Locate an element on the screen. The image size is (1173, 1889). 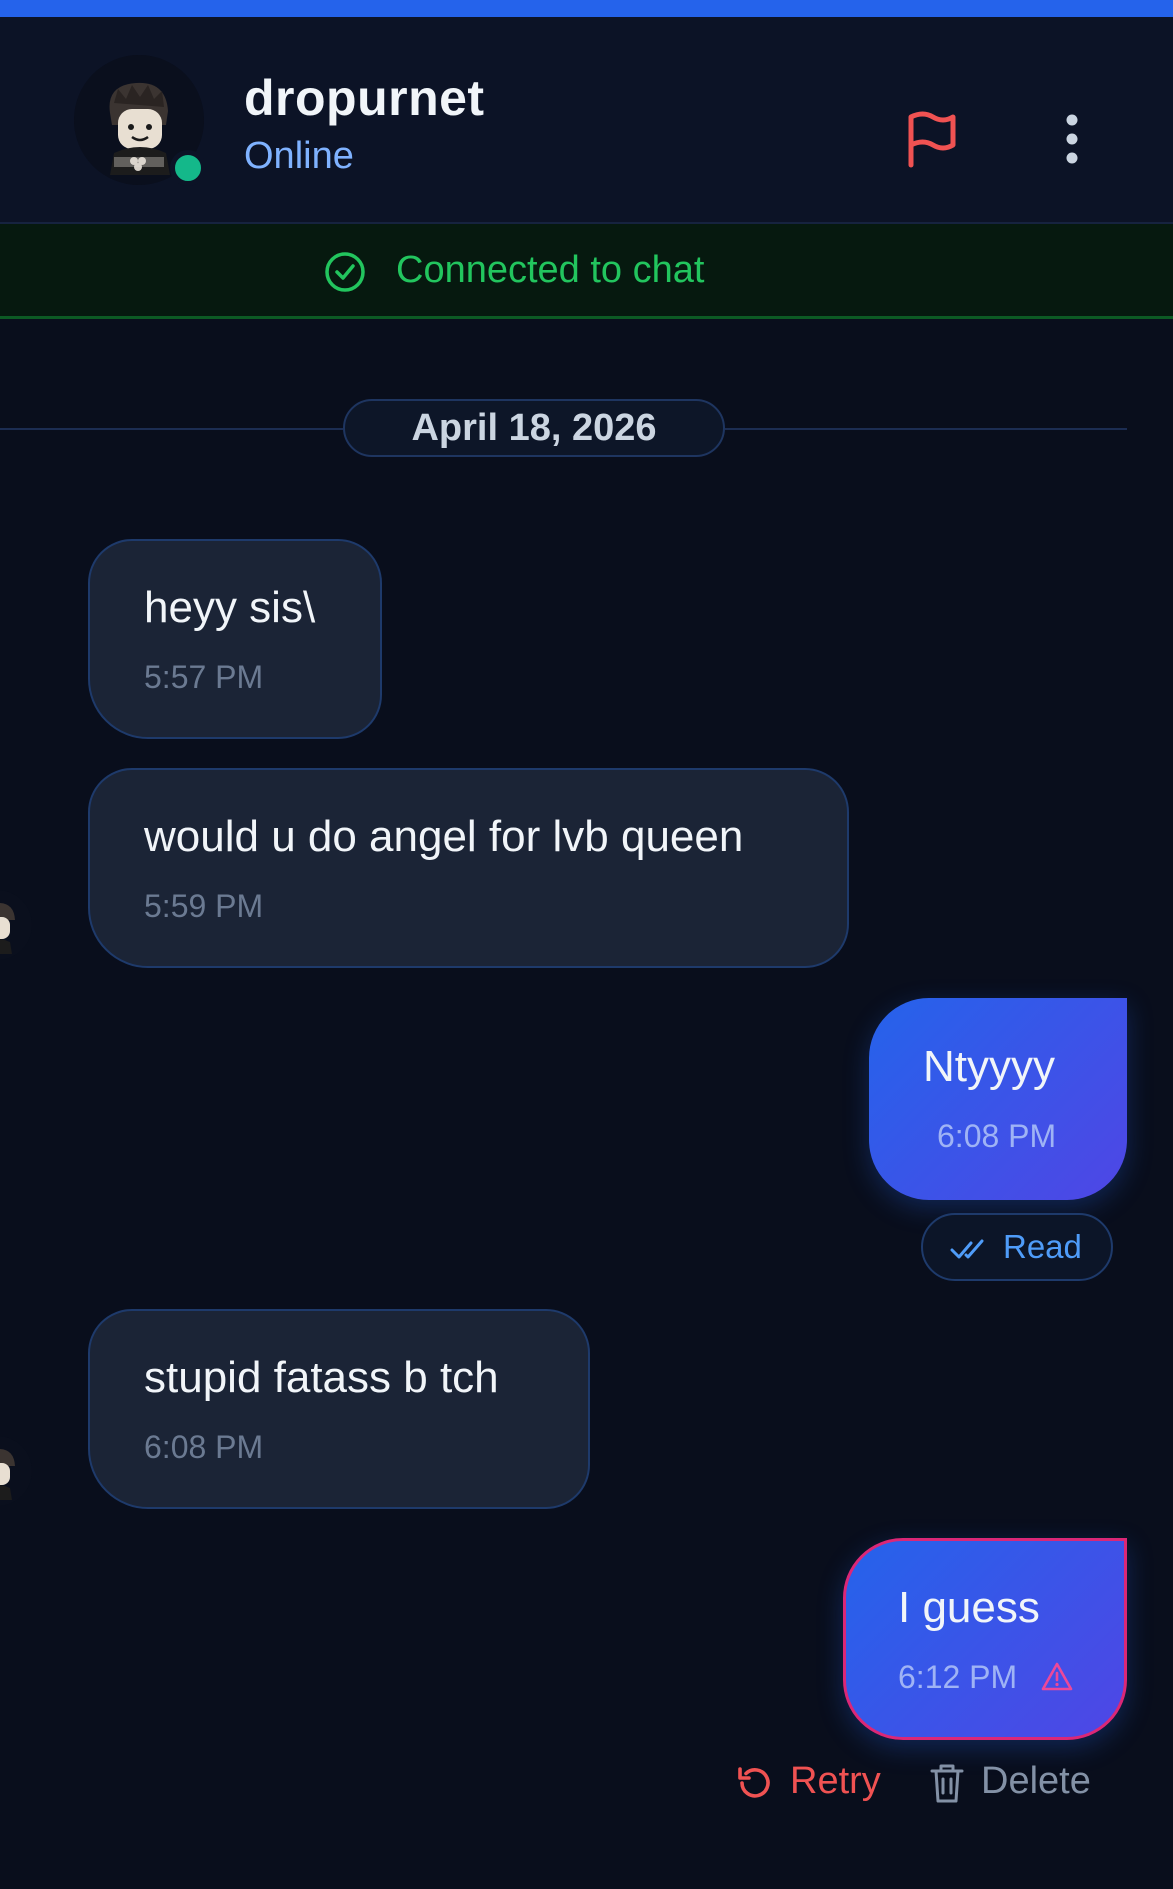
report-button is located at coordinates (931, 139).